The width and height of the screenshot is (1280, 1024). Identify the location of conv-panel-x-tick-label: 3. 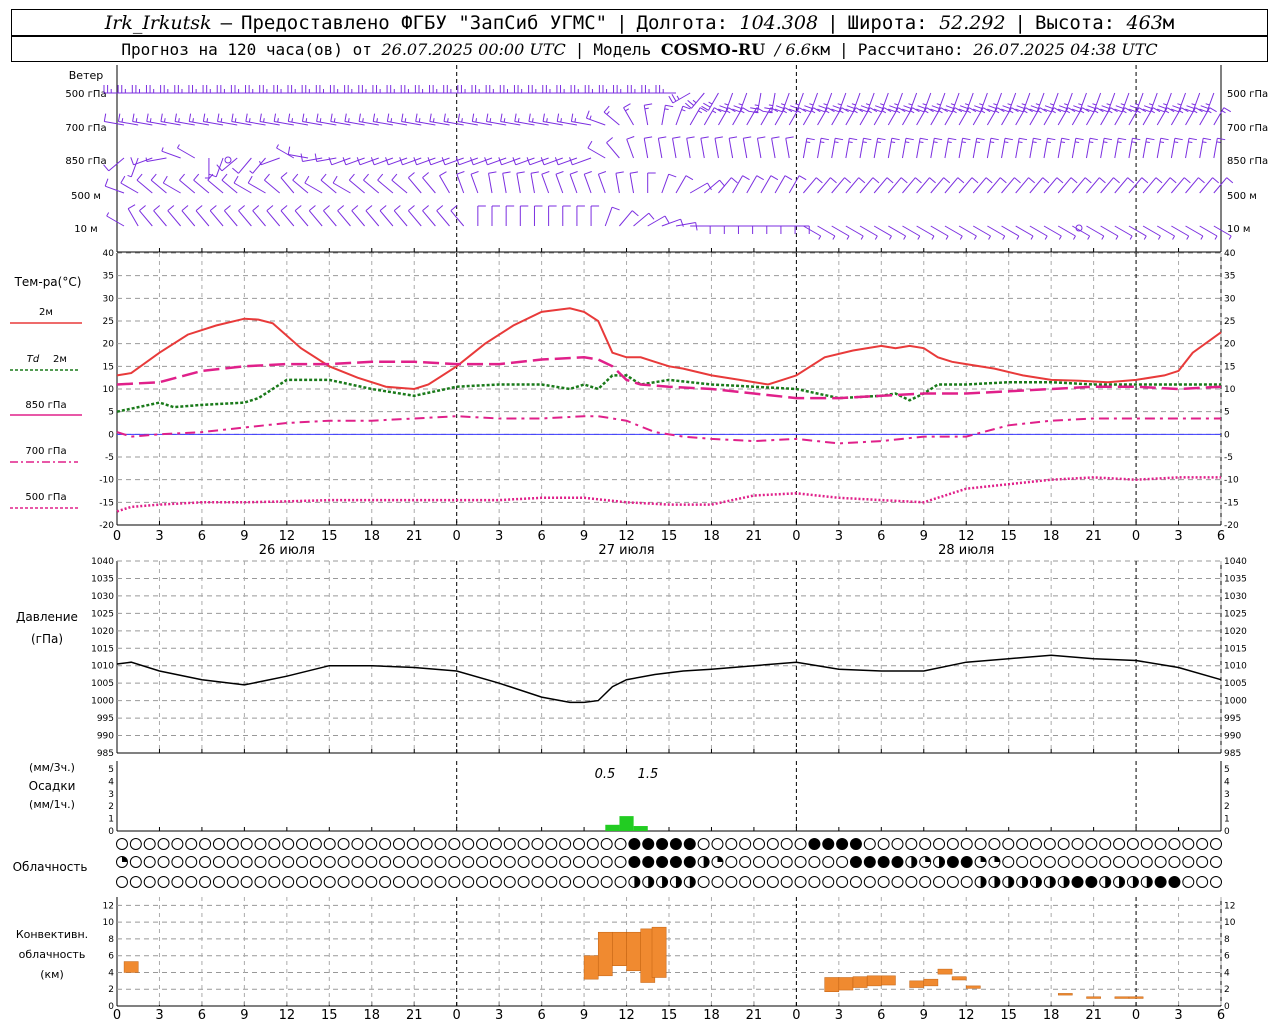
(499, 1015).